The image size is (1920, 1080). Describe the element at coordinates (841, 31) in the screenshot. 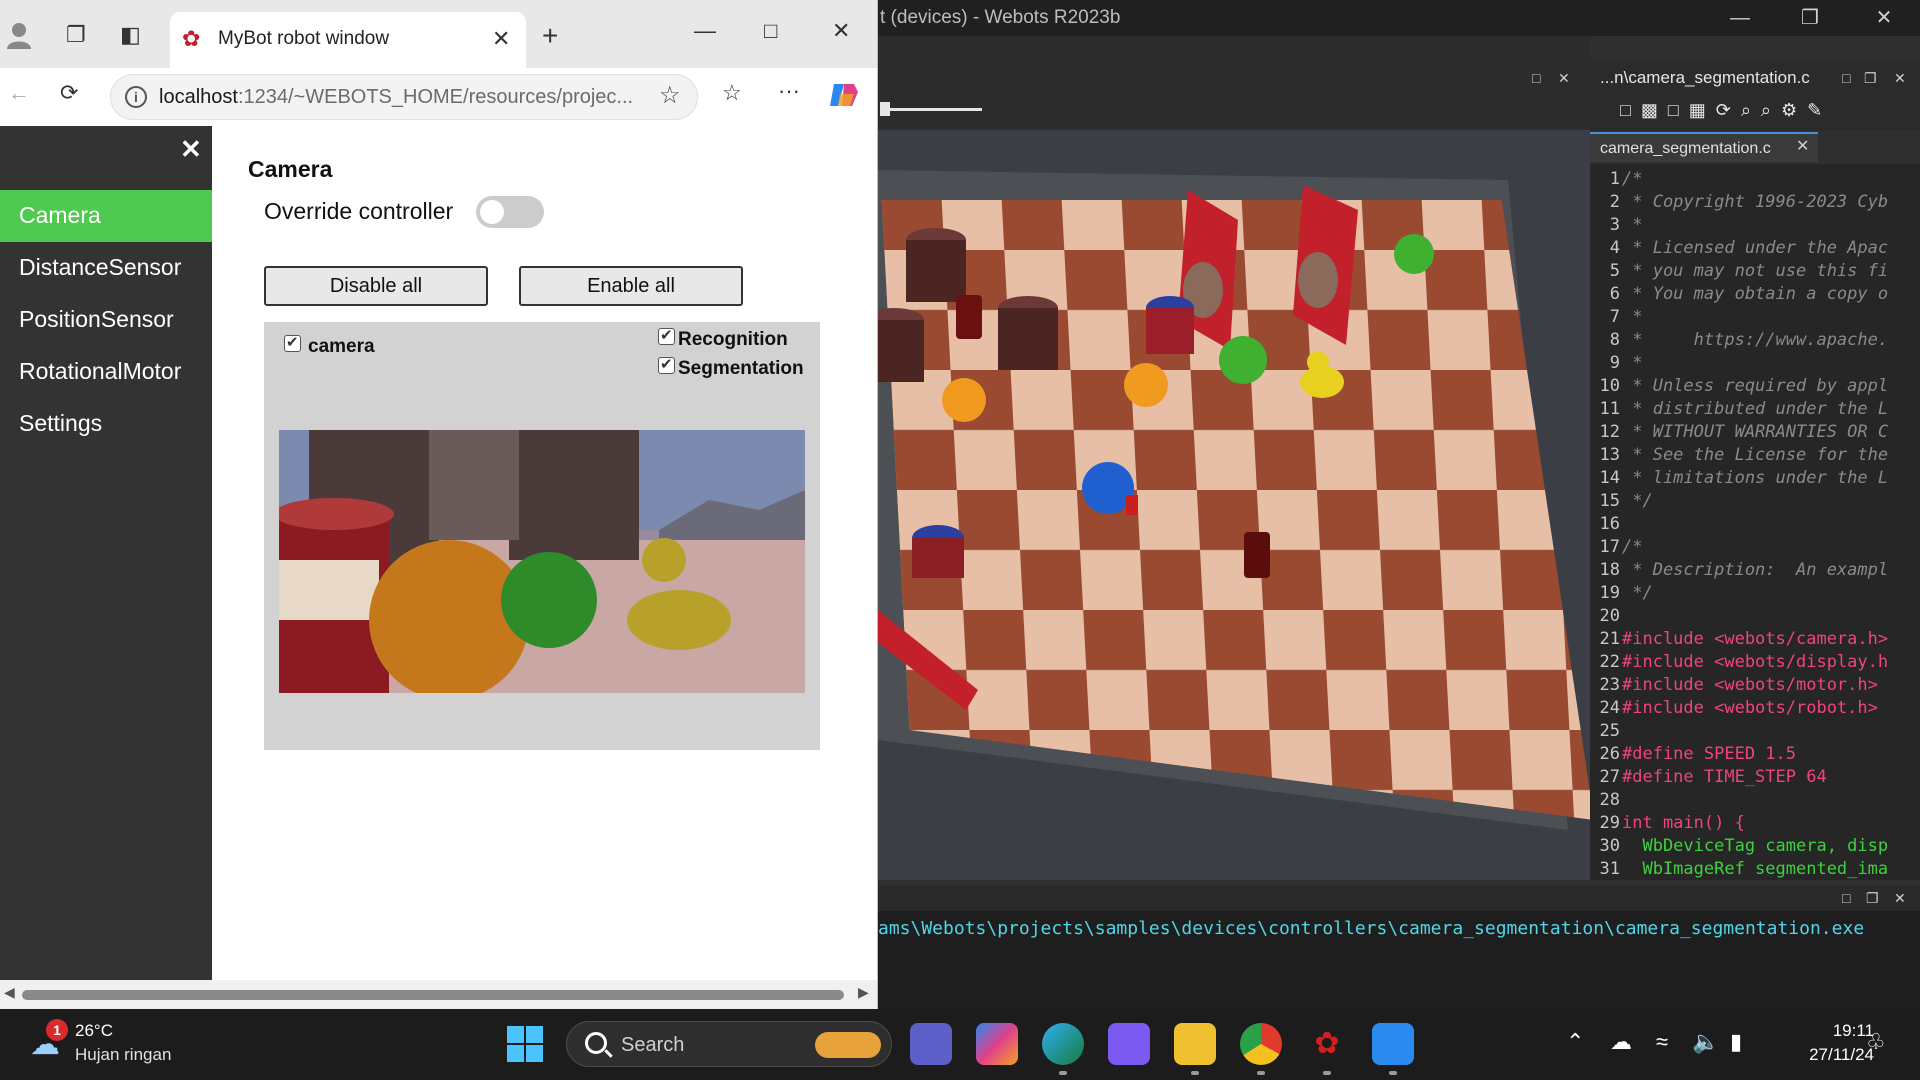

I see `close-window-icon: ✕` at that location.